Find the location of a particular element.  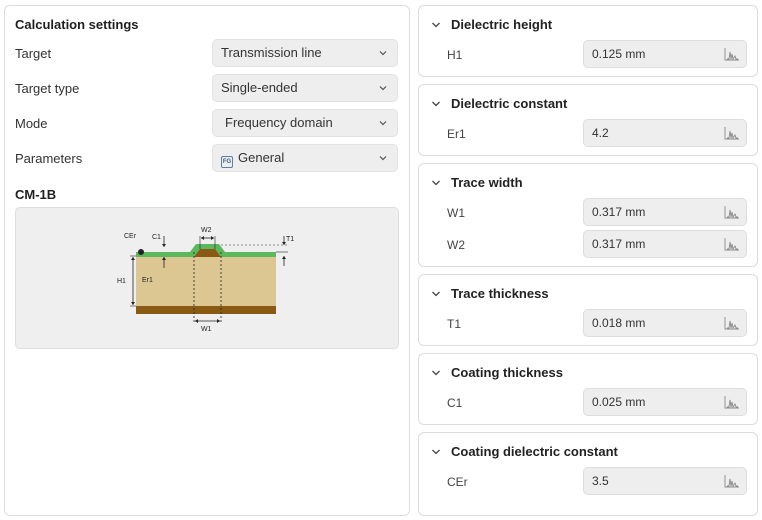

cer-input: 3.5 is located at coordinates (665, 481).